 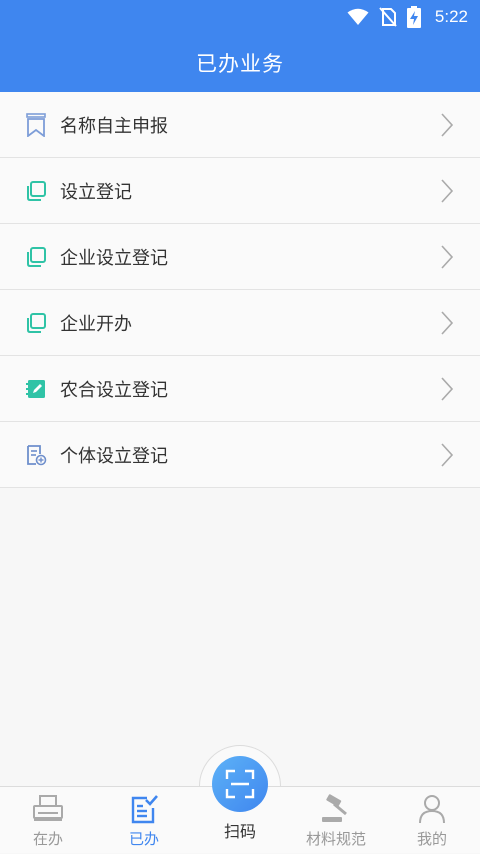 What do you see at coordinates (413, 17) in the screenshot?
I see `battery-charging-icon` at bounding box center [413, 17].